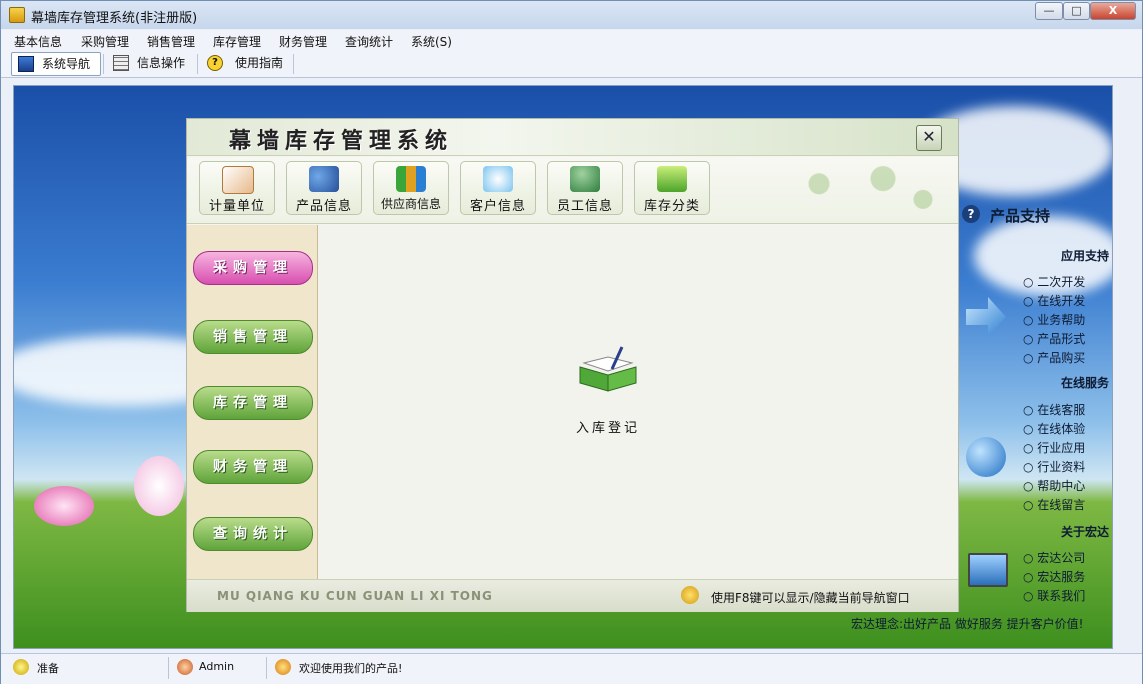 The height and width of the screenshot is (684, 1143). What do you see at coordinates (608, 369) in the screenshot?
I see `open-book-icon` at bounding box center [608, 369].